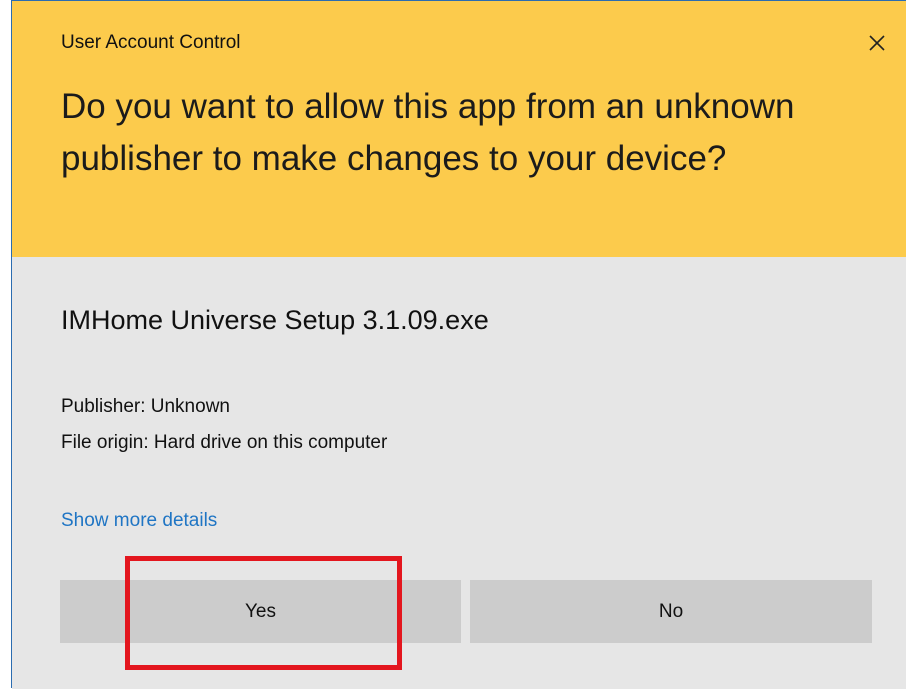 The image size is (906, 689). I want to click on app-name: IMHome Universe Setup 3.1.09.exe, so click(275, 320).